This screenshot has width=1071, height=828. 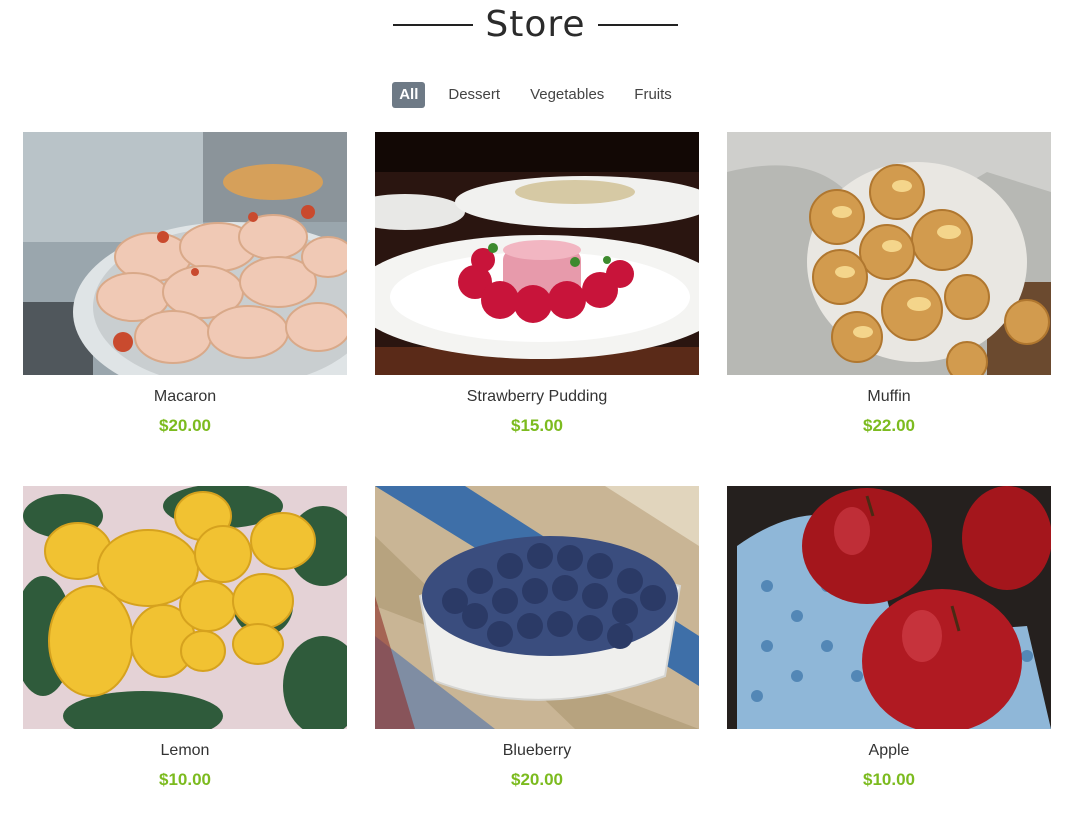 I want to click on product-price: $15.00, so click(x=537, y=425).